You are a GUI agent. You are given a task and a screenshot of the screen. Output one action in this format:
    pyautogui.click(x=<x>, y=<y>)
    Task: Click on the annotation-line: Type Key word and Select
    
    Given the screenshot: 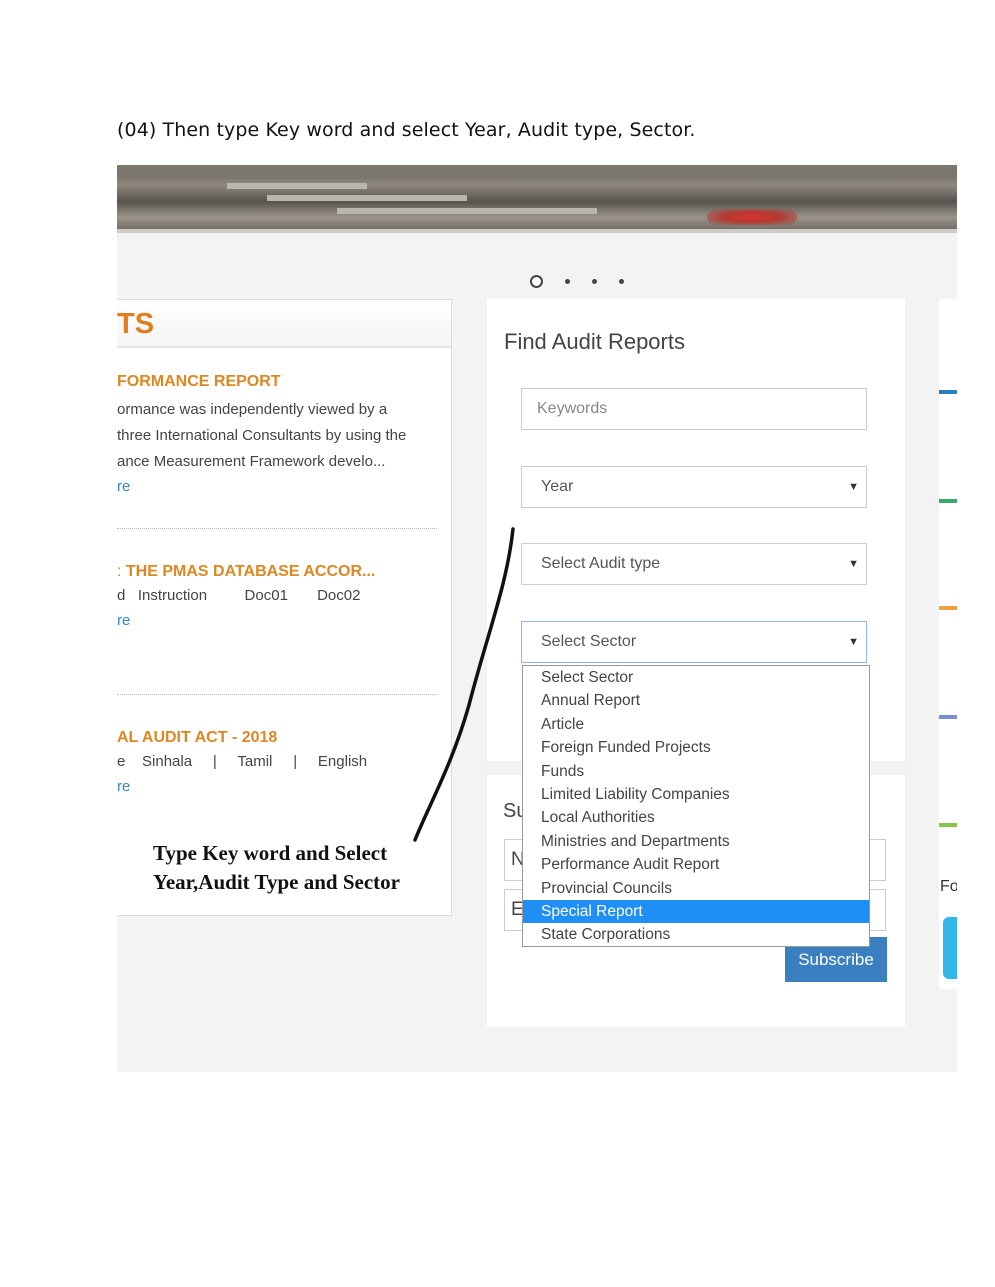 What is the action you would take?
    pyautogui.click(x=270, y=853)
    